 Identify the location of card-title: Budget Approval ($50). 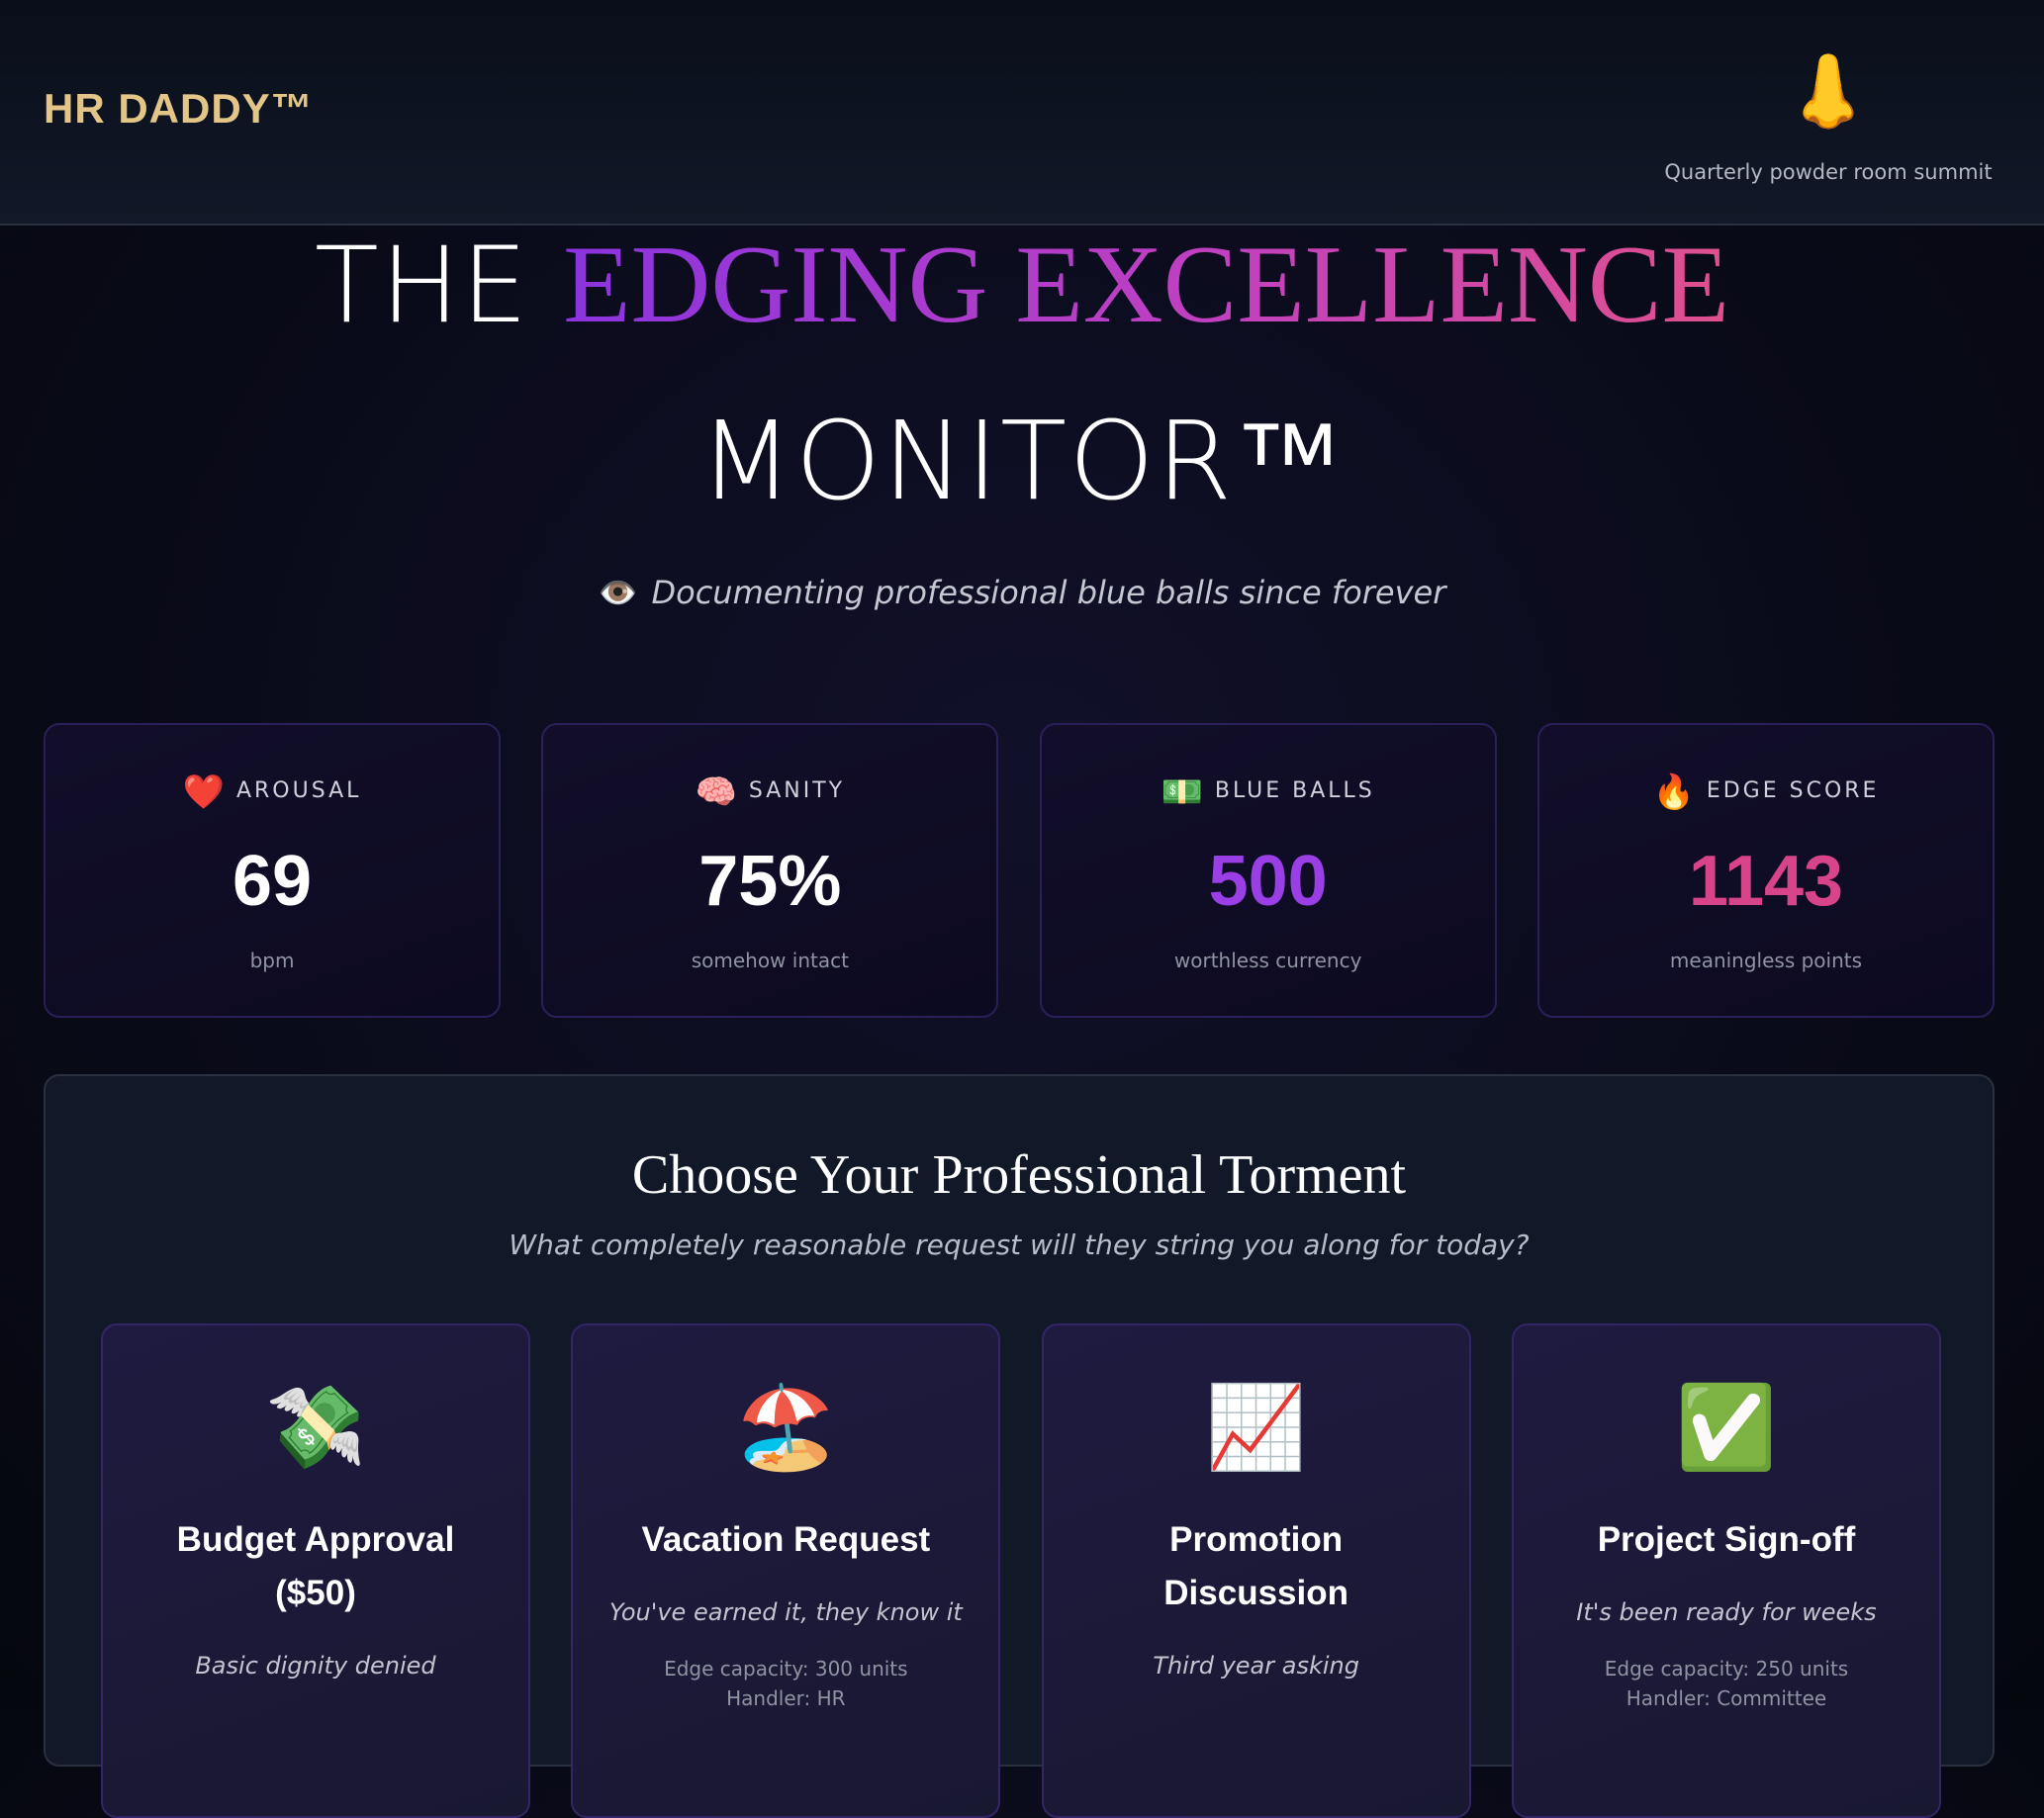
(315, 1566).